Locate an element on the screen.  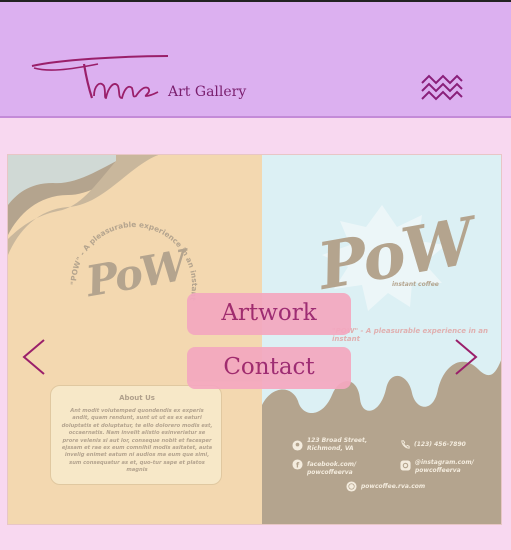
instagram-link: @instagram.com/ powcoffeerva is located at coordinates (444, 466).